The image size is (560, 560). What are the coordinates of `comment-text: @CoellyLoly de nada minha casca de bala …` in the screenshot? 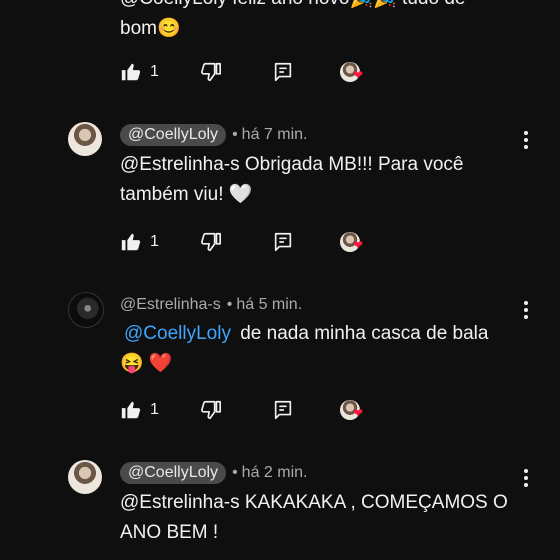 It's located at (325, 349).